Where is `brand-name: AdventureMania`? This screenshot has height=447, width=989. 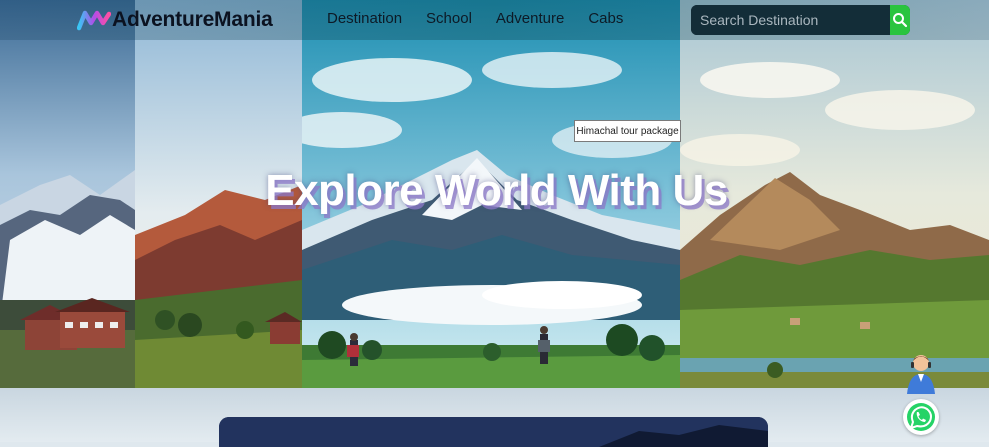 brand-name: AdventureMania is located at coordinates (192, 19).